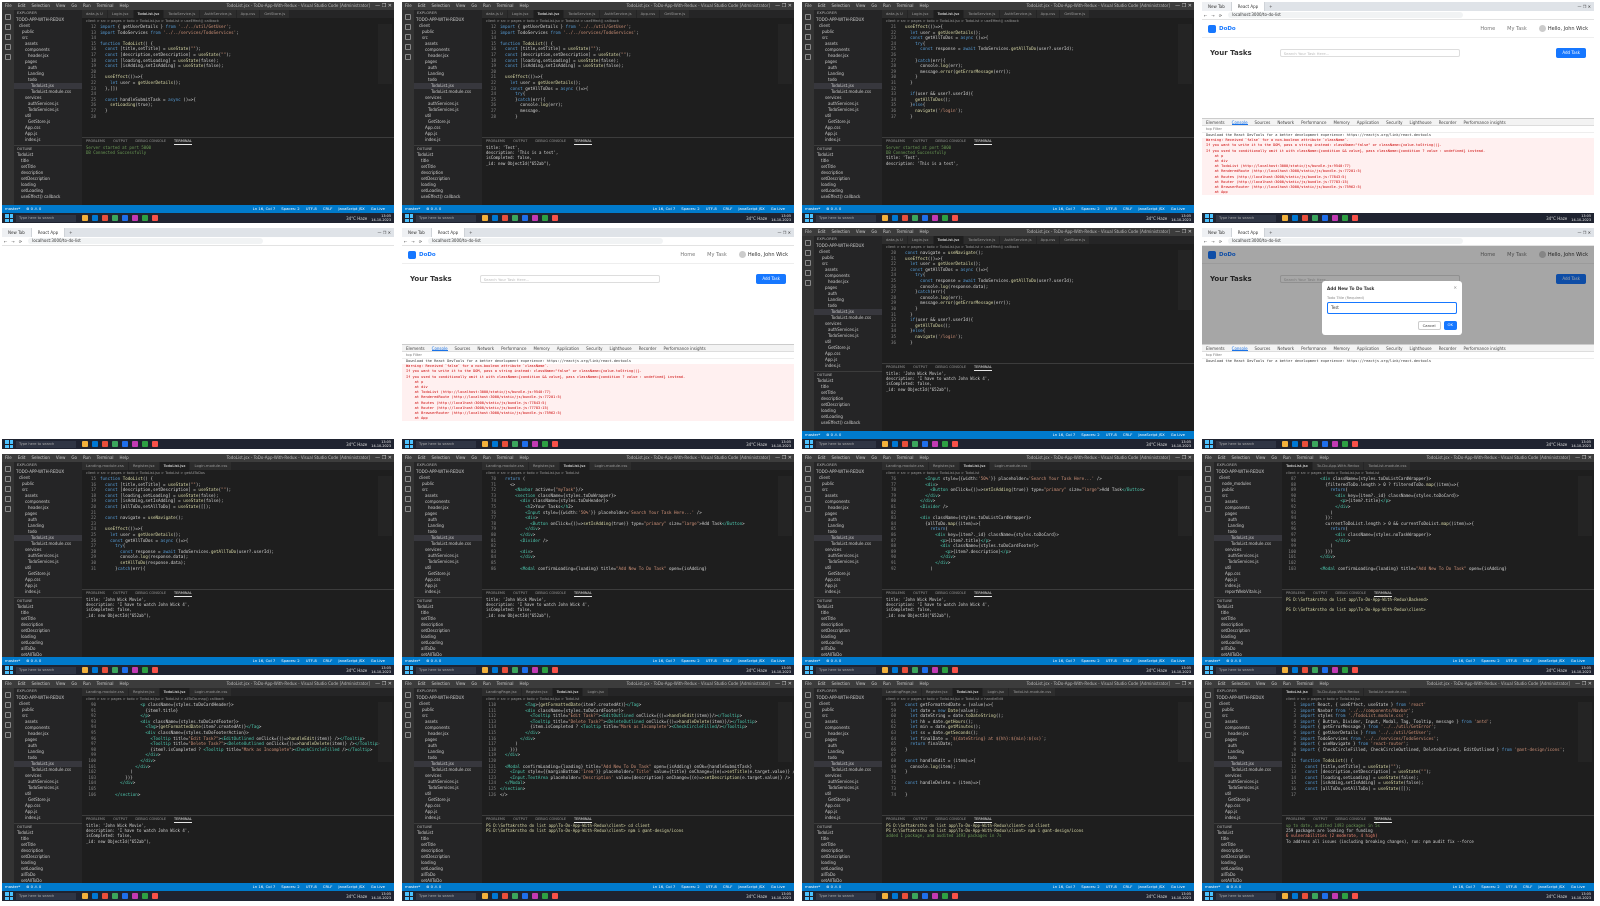  What do you see at coordinates (1270, 232) in the screenshot?
I see `new-tab-button: +` at bounding box center [1270, 232].